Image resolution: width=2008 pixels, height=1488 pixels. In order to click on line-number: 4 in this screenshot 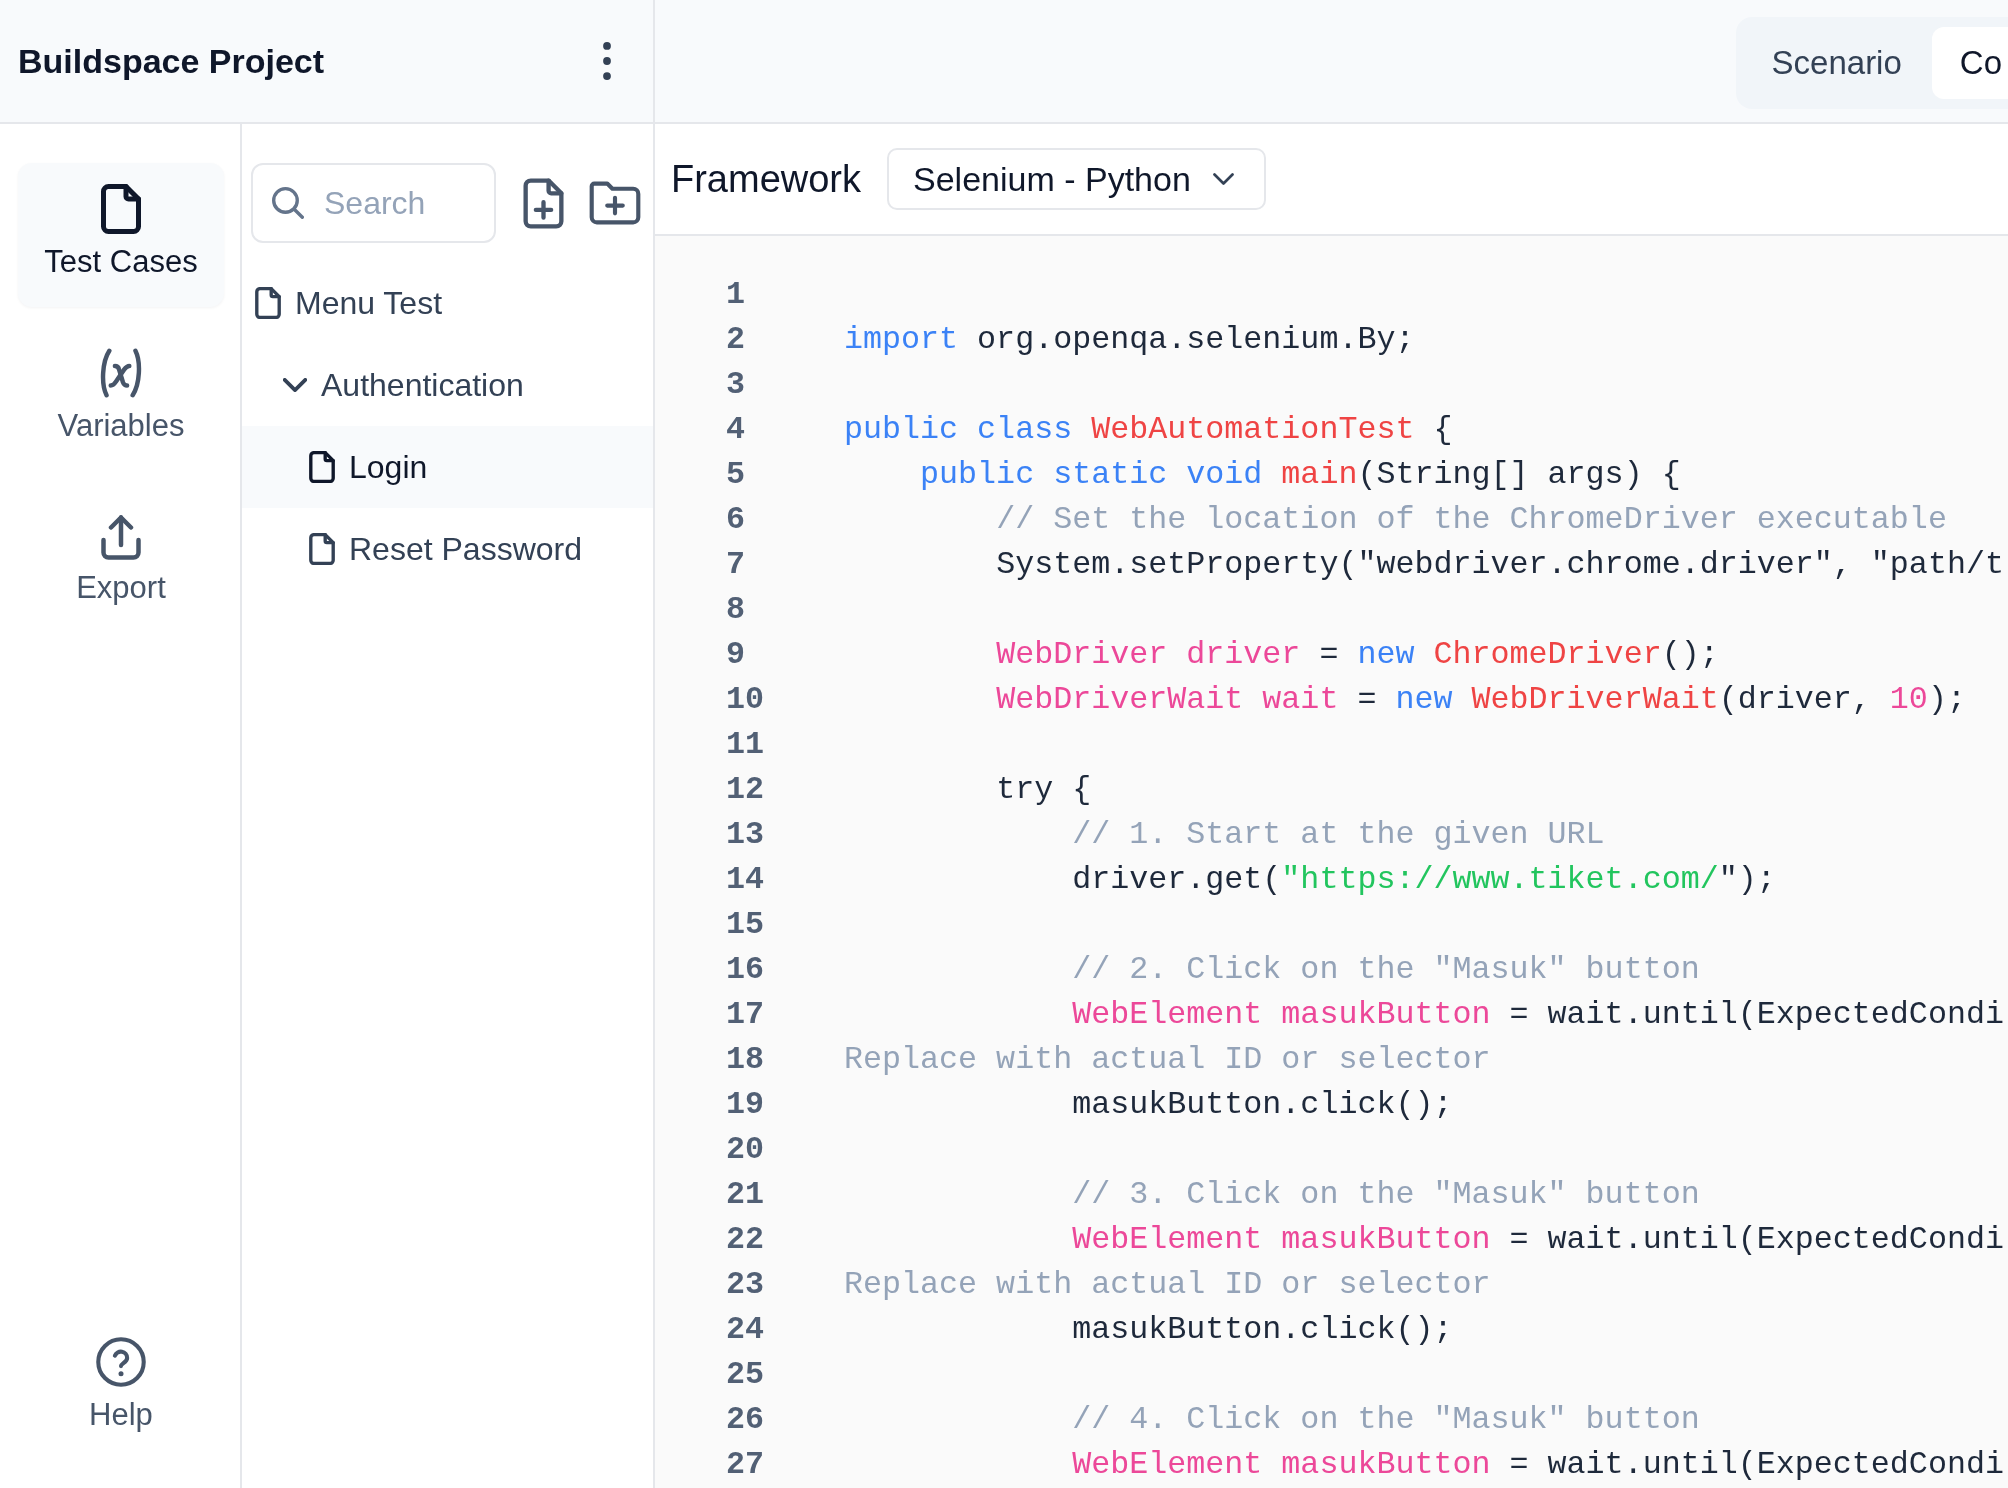, I will do `click(736, 429)`.